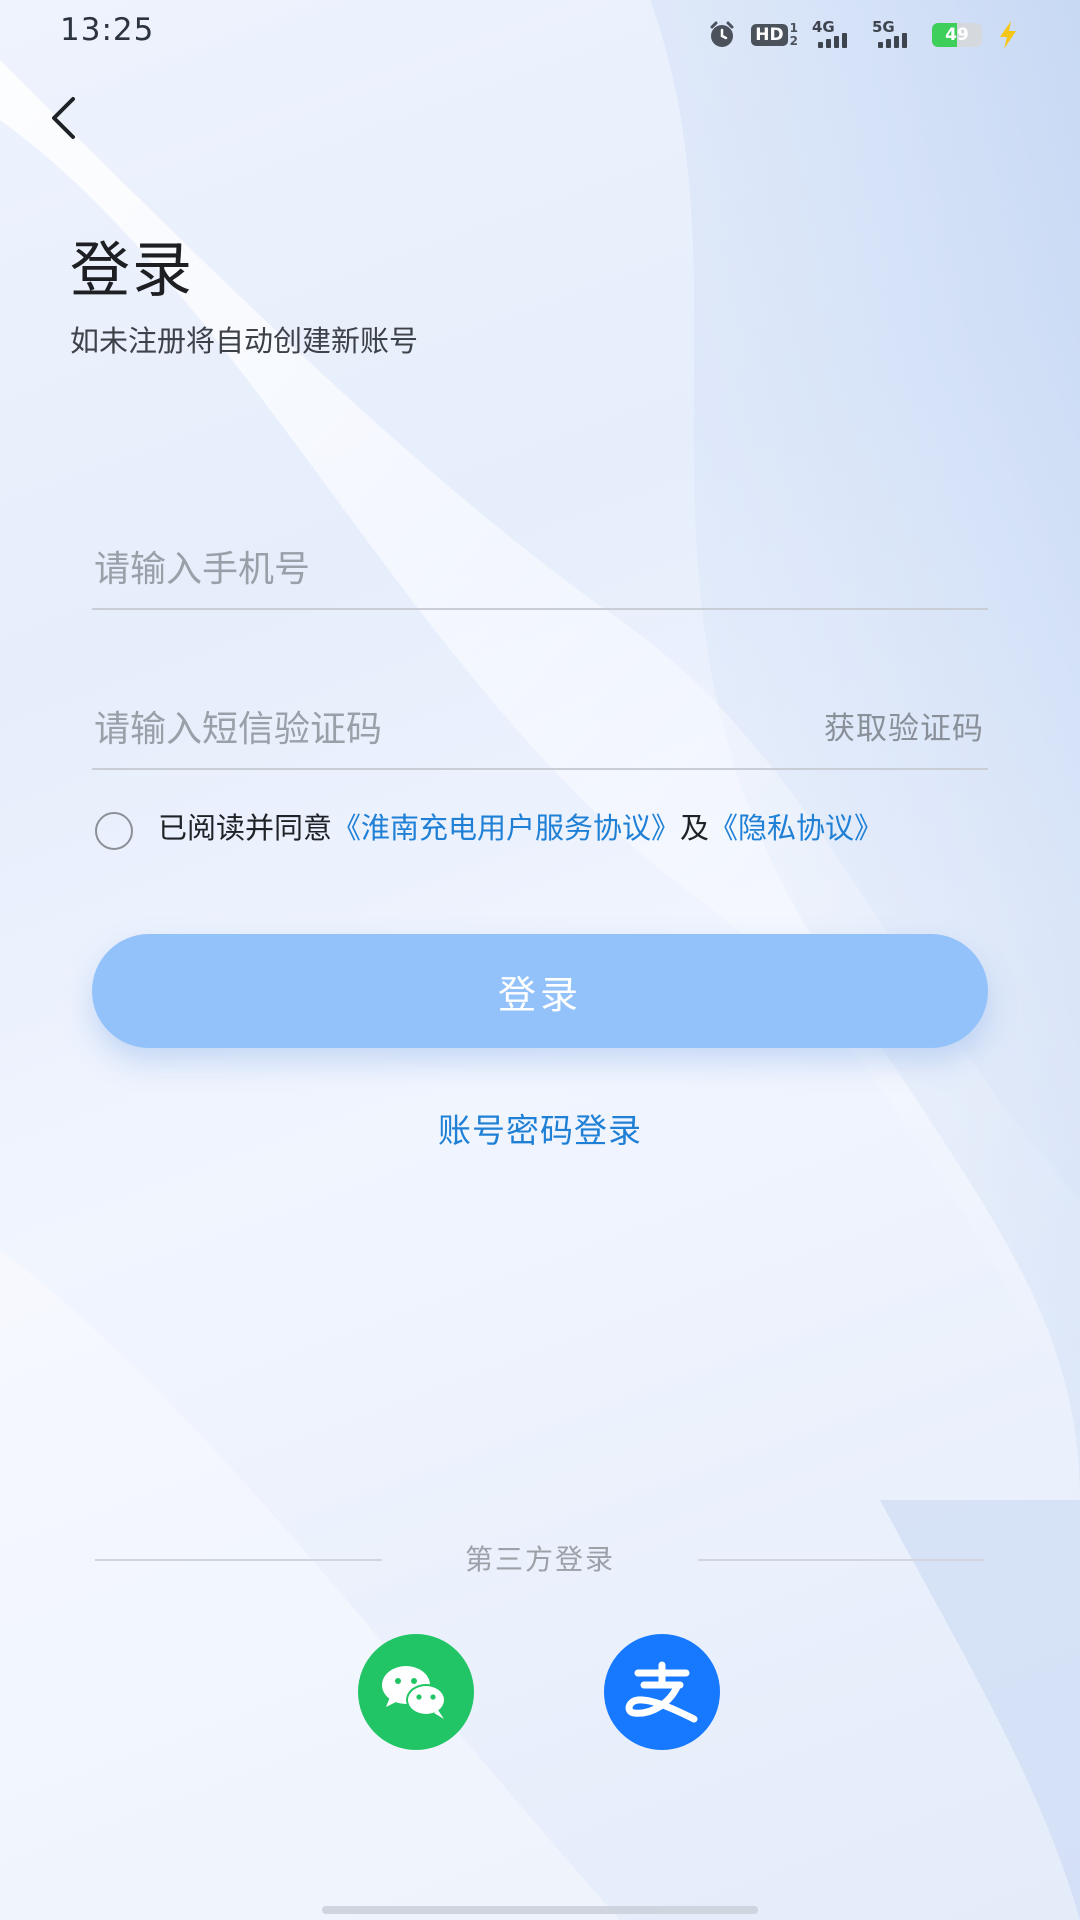  Describe the element at coordinates (863, 35) in the screenshot. I see `status-icons: HD 1 2 4G 5G 49` at that location.